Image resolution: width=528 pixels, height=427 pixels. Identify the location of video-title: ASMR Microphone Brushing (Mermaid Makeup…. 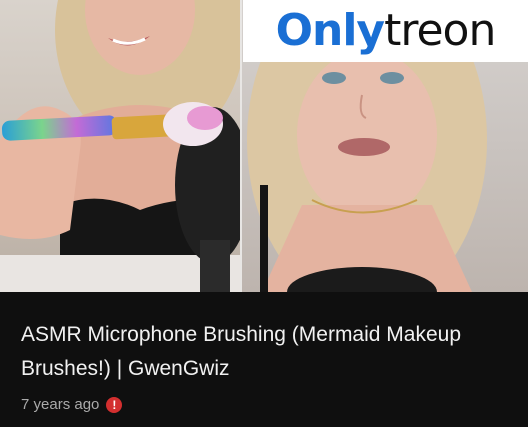
(266, 352).